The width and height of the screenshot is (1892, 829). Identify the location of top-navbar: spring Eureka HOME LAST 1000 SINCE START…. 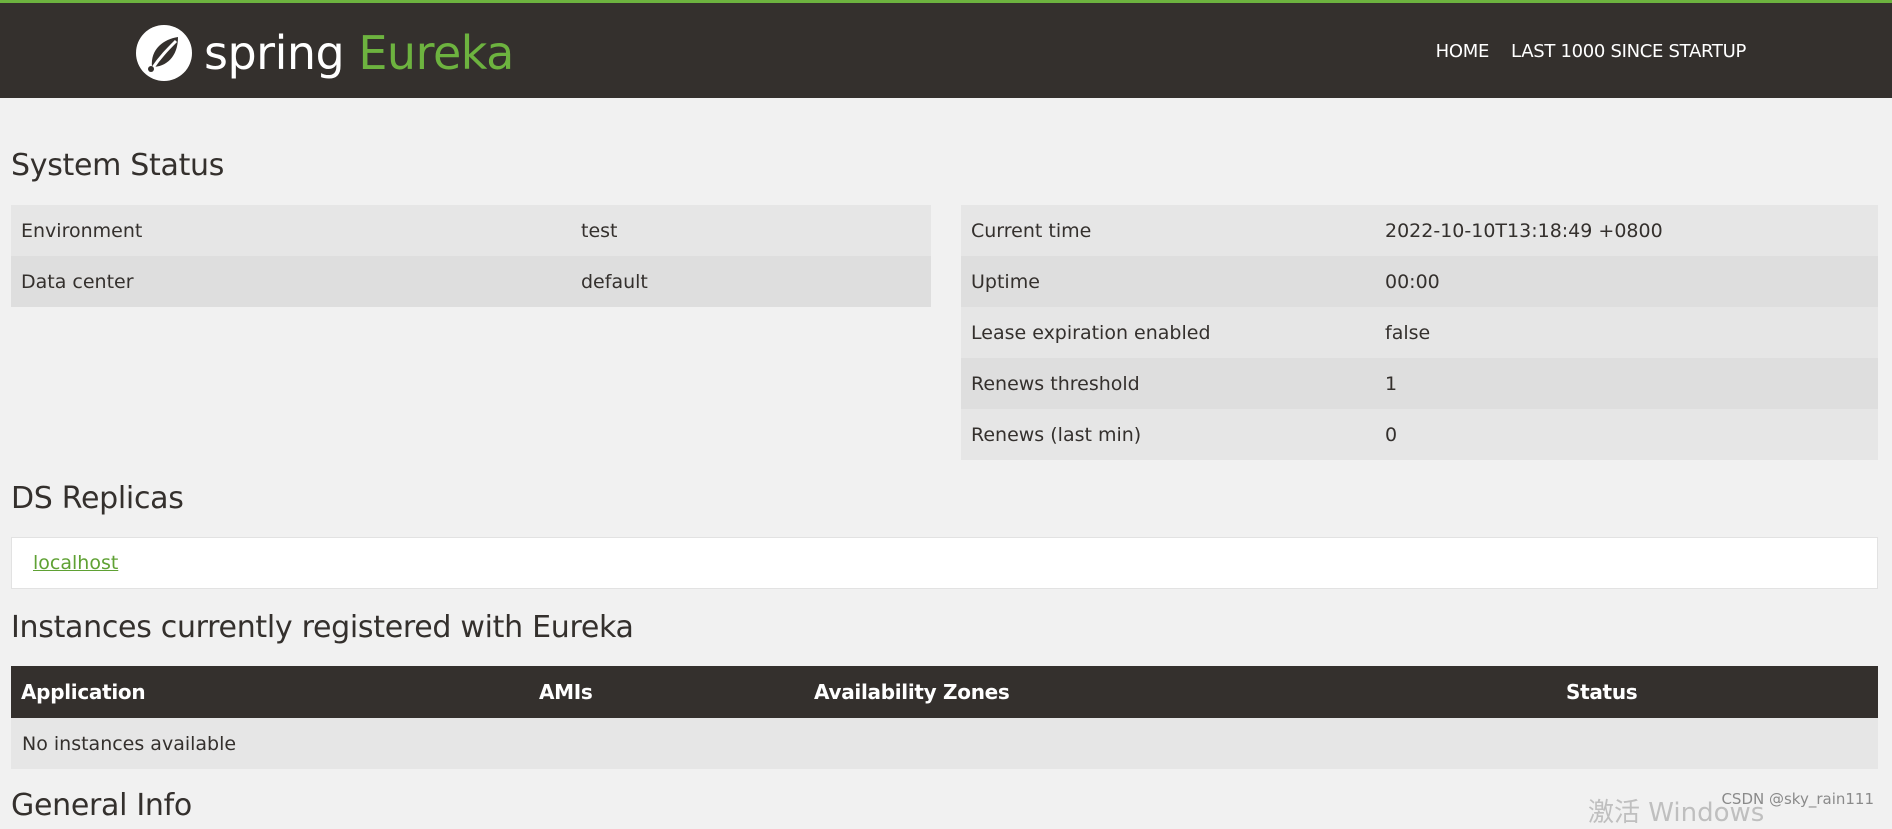
(946, 49).